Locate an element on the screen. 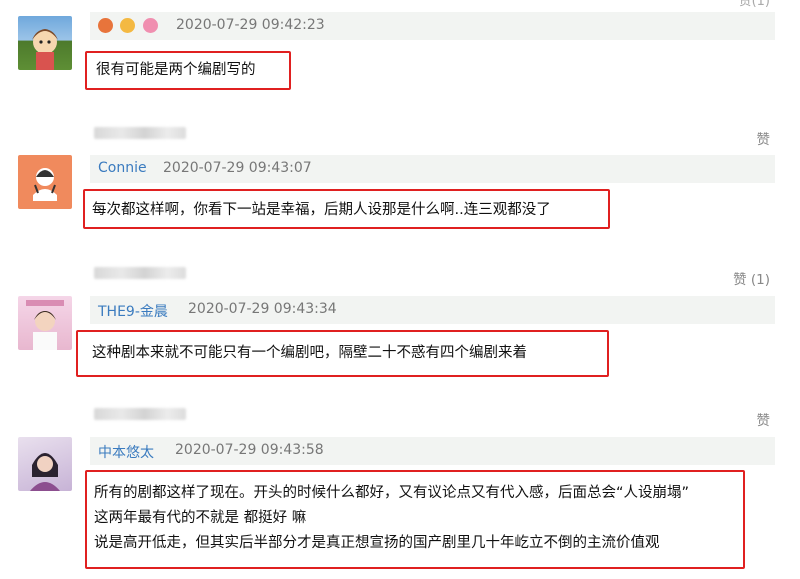 The image size is (800, 579). username: Connie is located at coordinates (122, 168).